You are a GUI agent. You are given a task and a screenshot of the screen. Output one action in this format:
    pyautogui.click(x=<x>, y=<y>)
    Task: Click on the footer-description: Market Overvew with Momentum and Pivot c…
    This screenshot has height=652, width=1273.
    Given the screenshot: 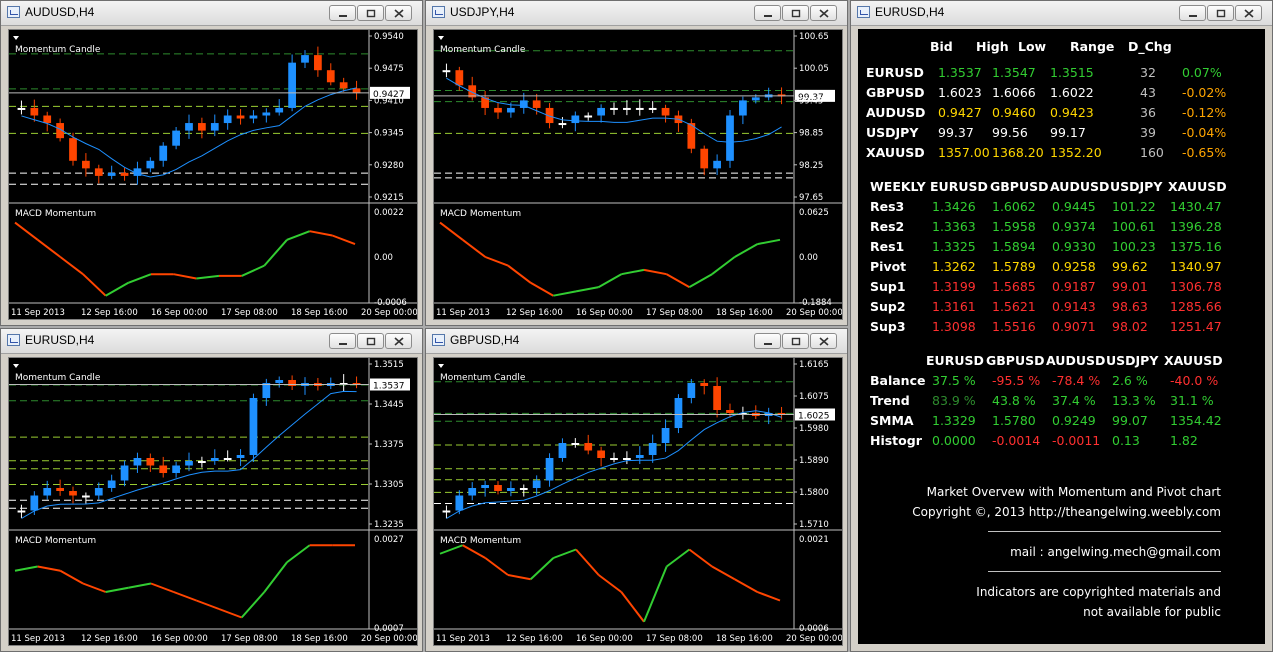 What is the action you would take?
    pyautogui.click(x=1073, y=492)
    